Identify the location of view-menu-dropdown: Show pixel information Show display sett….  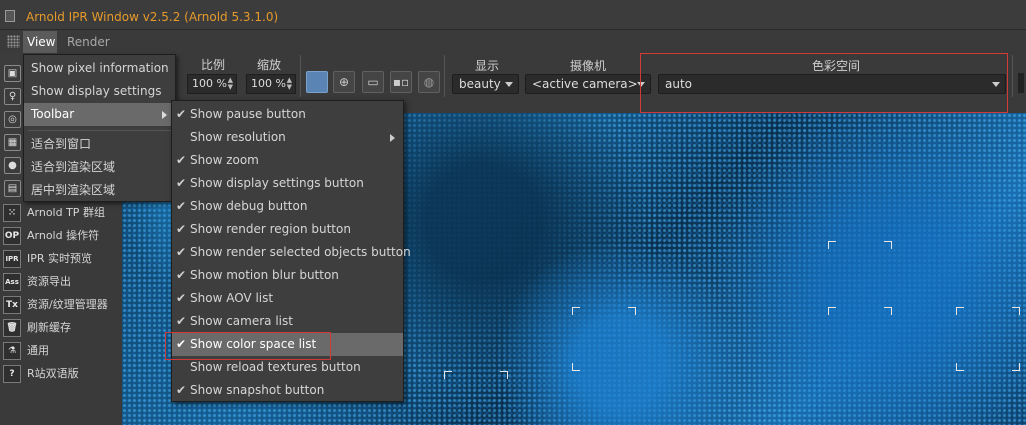
(99, 128).